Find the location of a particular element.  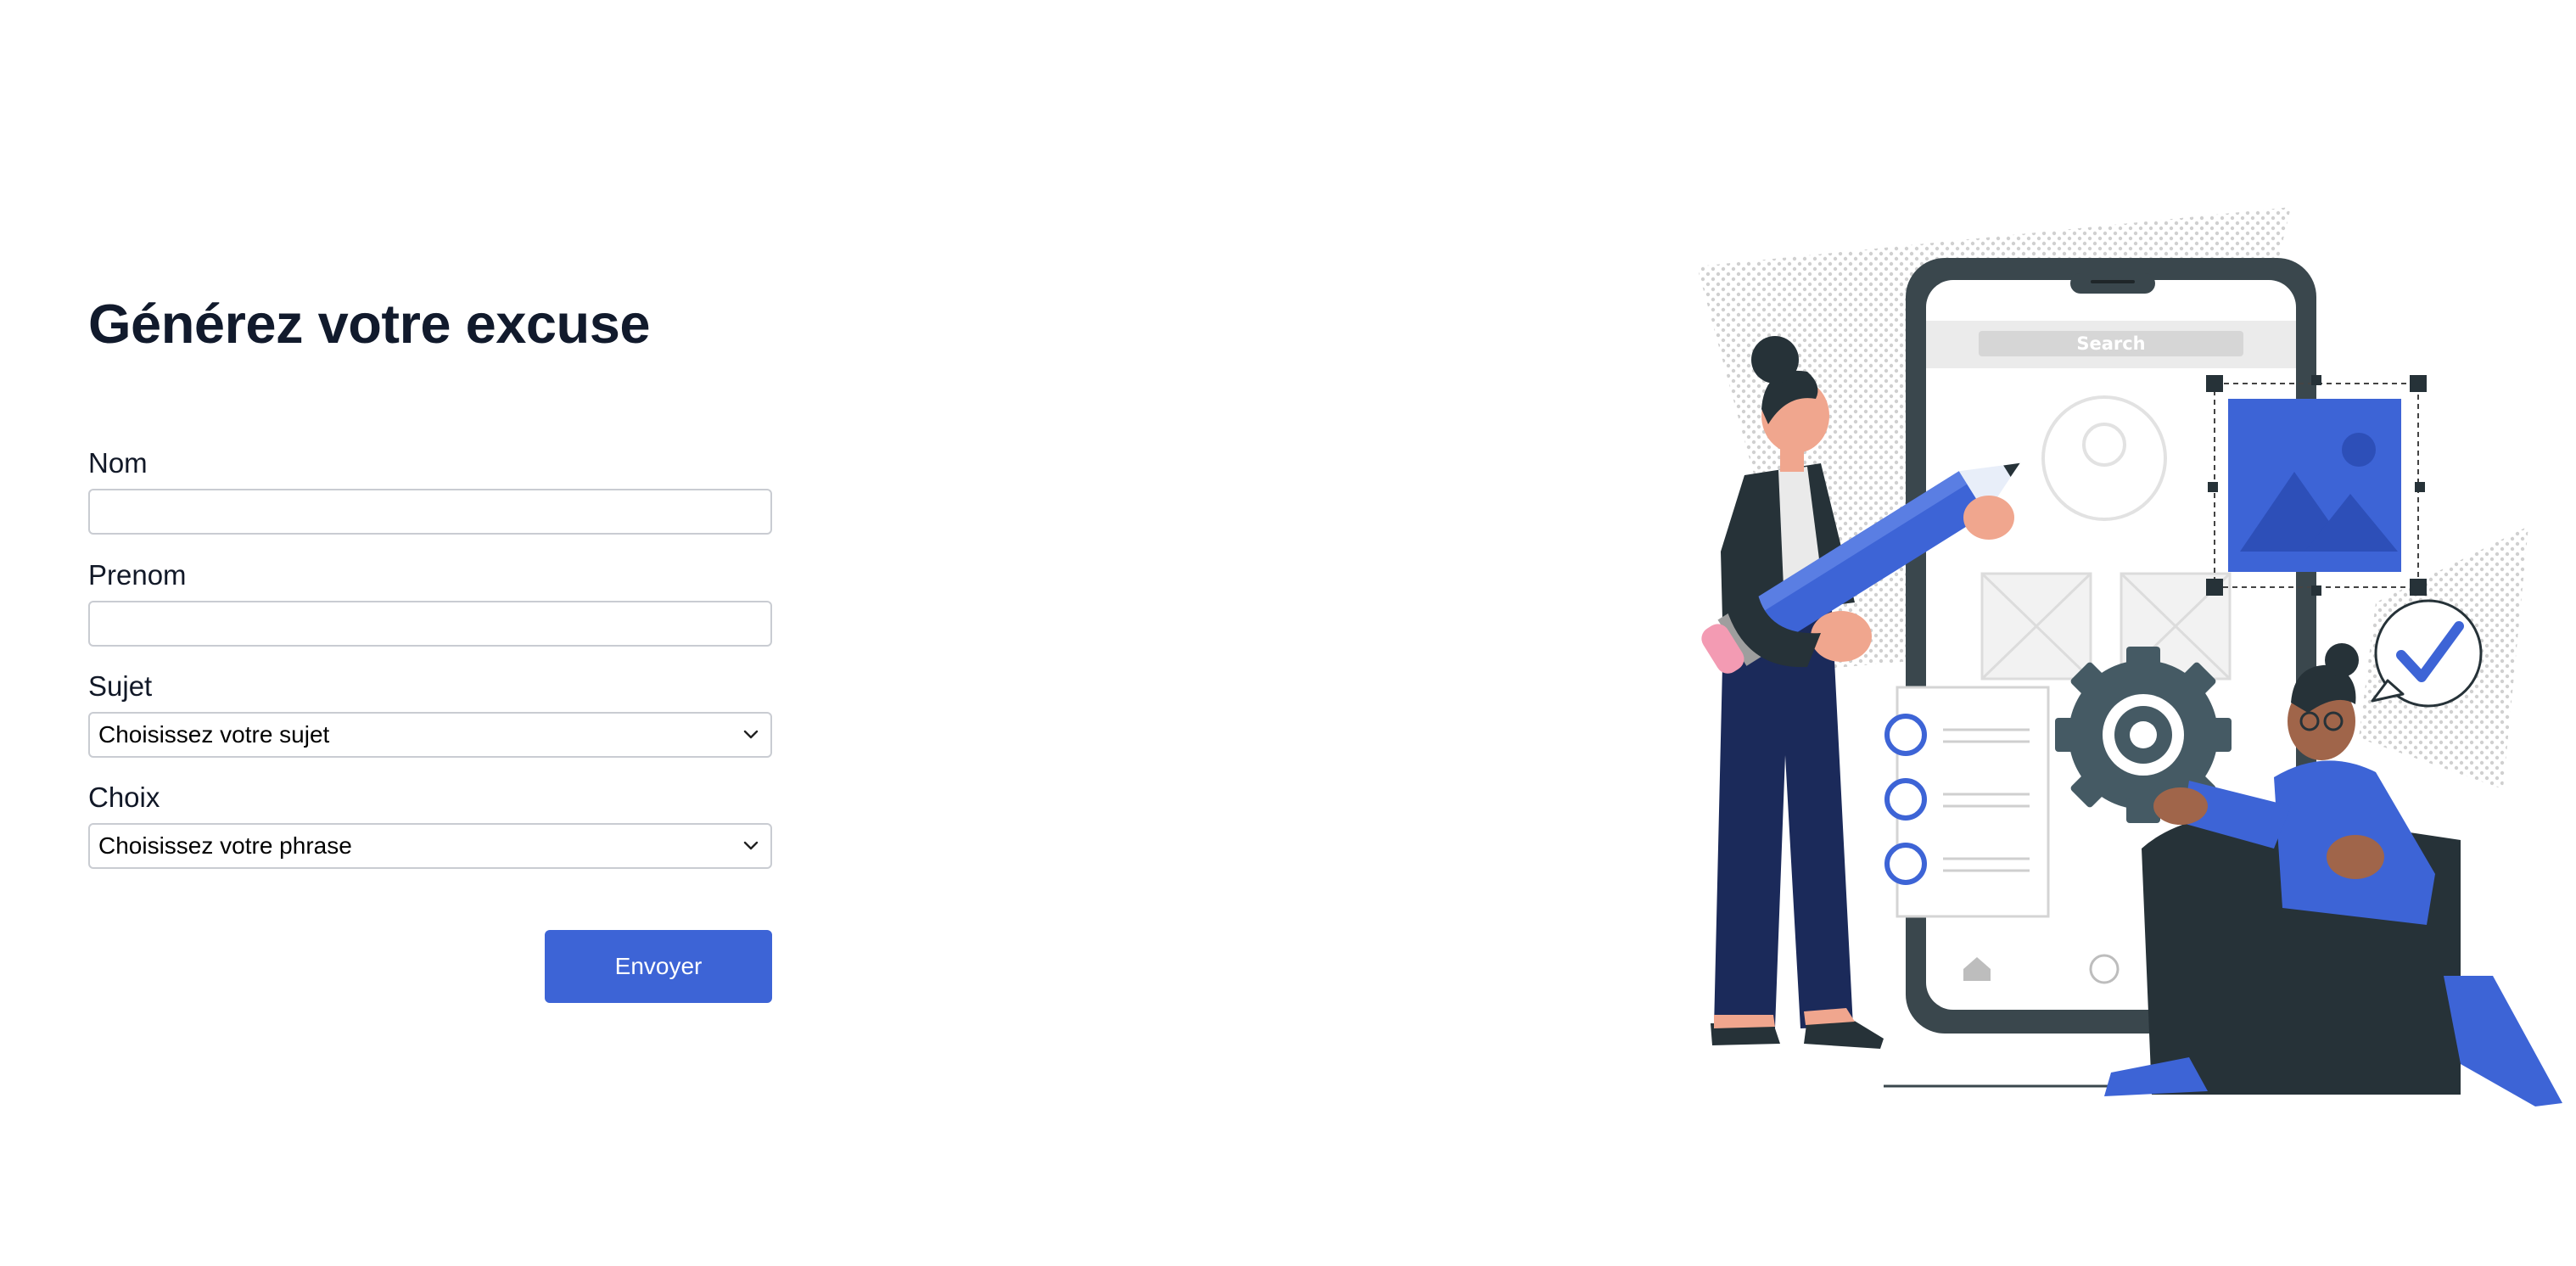

selected-image-card is located at coordinates (2316, 485).